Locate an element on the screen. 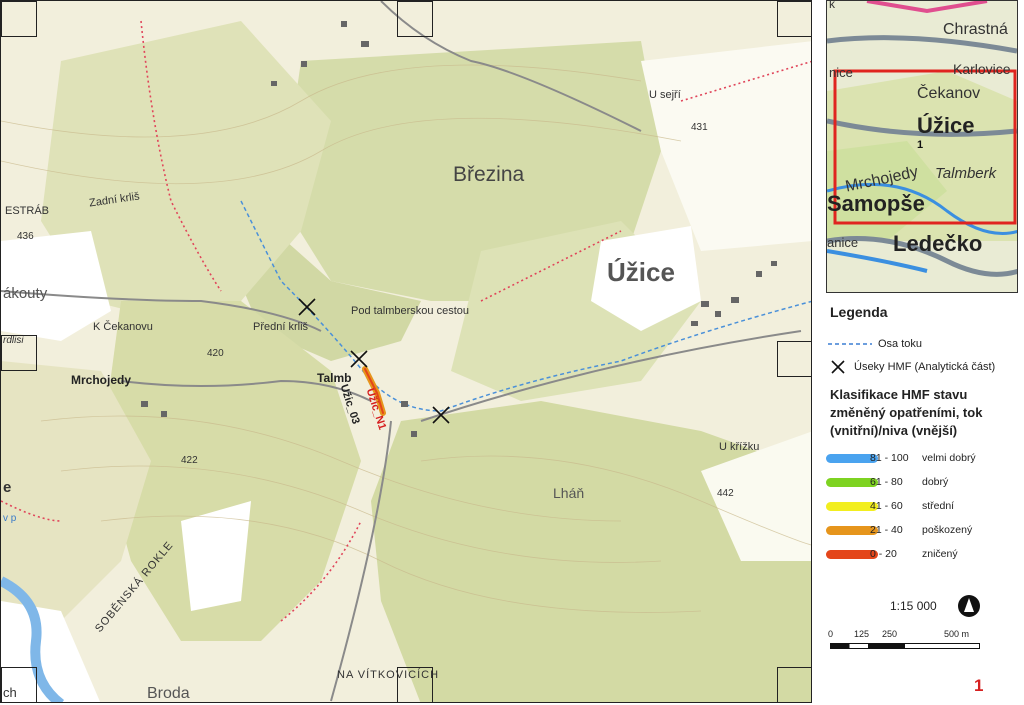 This screenshot has width=1024, height=705. dashed-line-icon is located at coordinates (850, 344).